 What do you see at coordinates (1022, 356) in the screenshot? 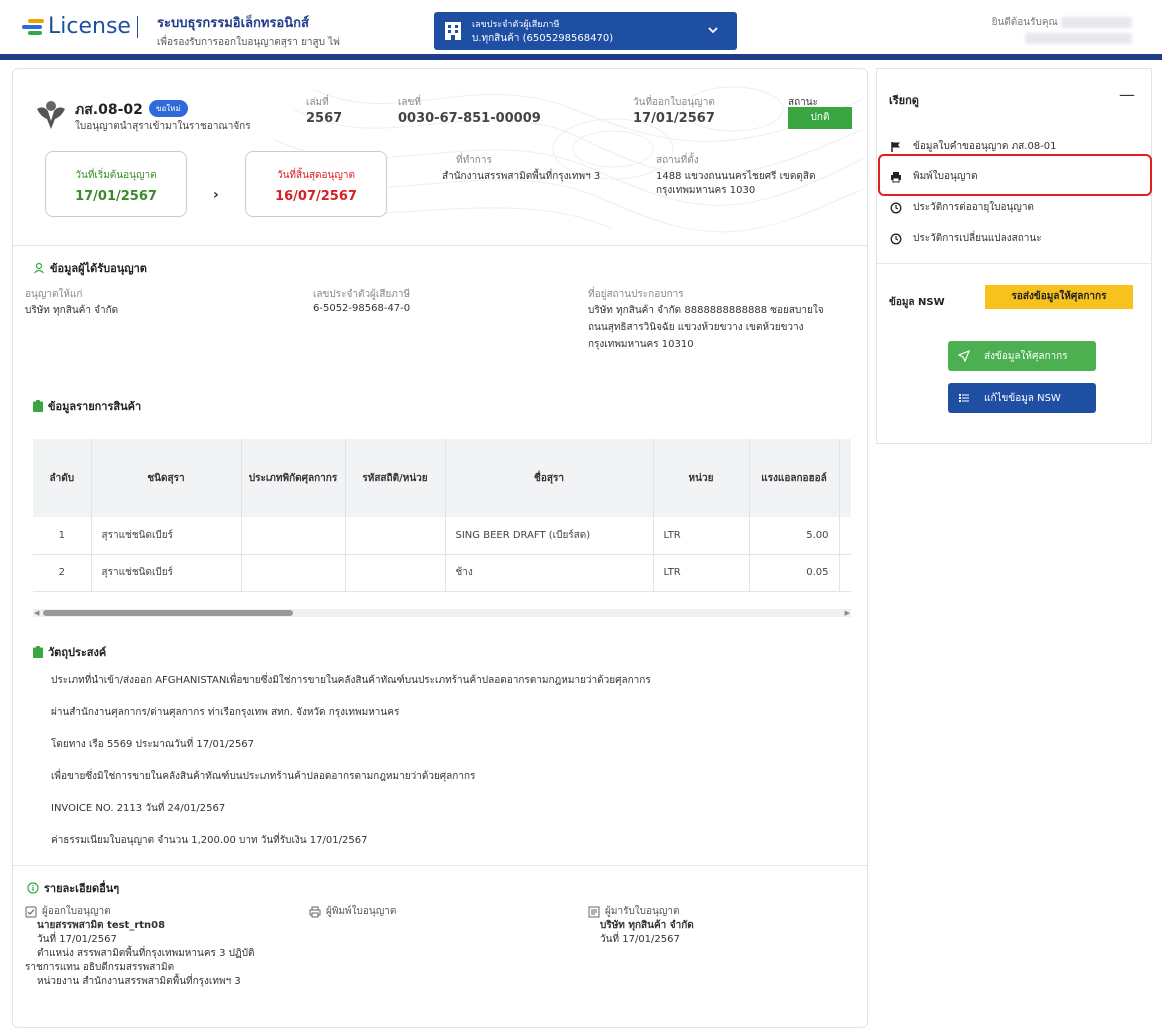
I see `send-to-customs-button: ส่งข้อมูลให้ศุลกากร` at bounding box center [1022, 356].